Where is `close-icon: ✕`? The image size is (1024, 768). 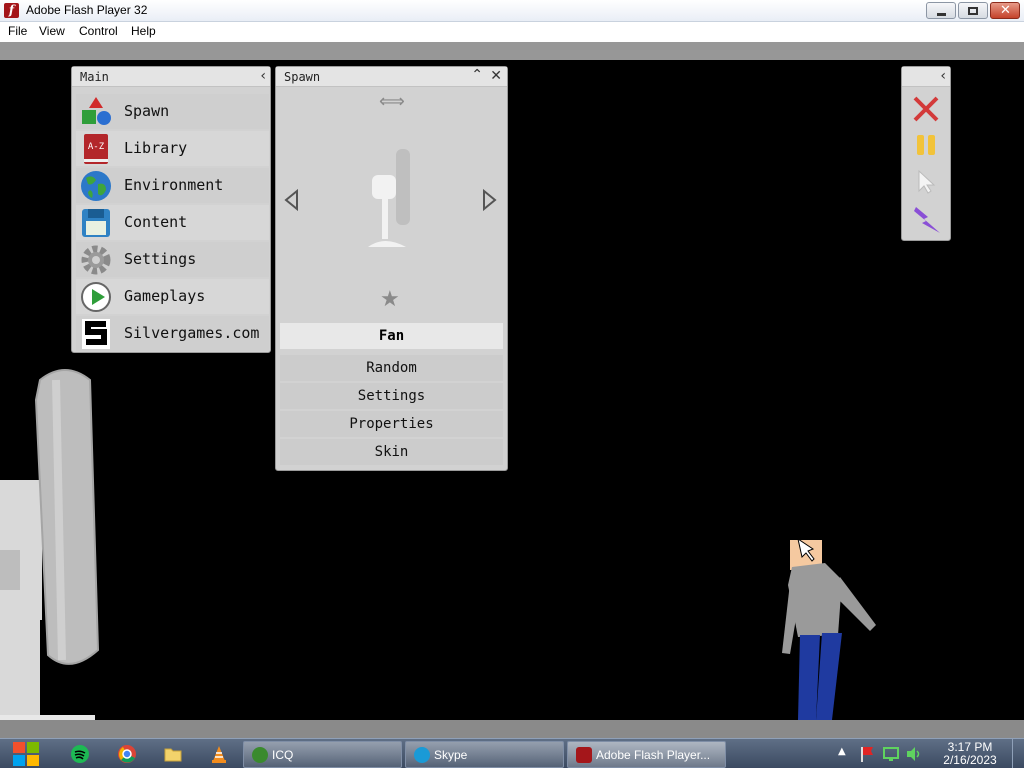
close-icon: ✕ is located at coordinates (1005, 10).